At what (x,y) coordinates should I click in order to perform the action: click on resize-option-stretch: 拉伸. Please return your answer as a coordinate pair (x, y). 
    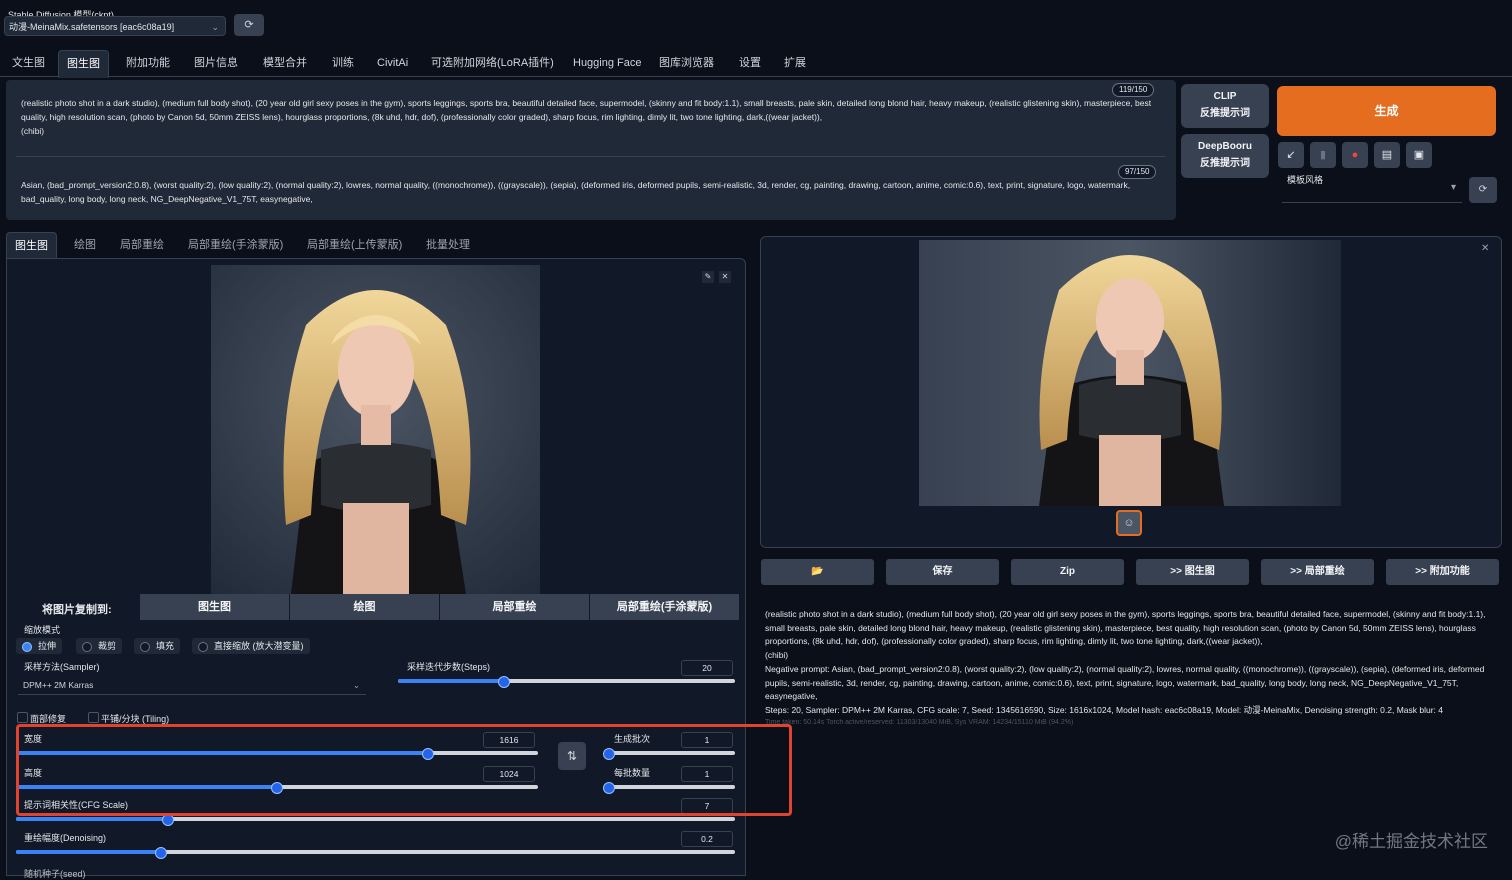
    Looking at the image, I should click on (39, 646).